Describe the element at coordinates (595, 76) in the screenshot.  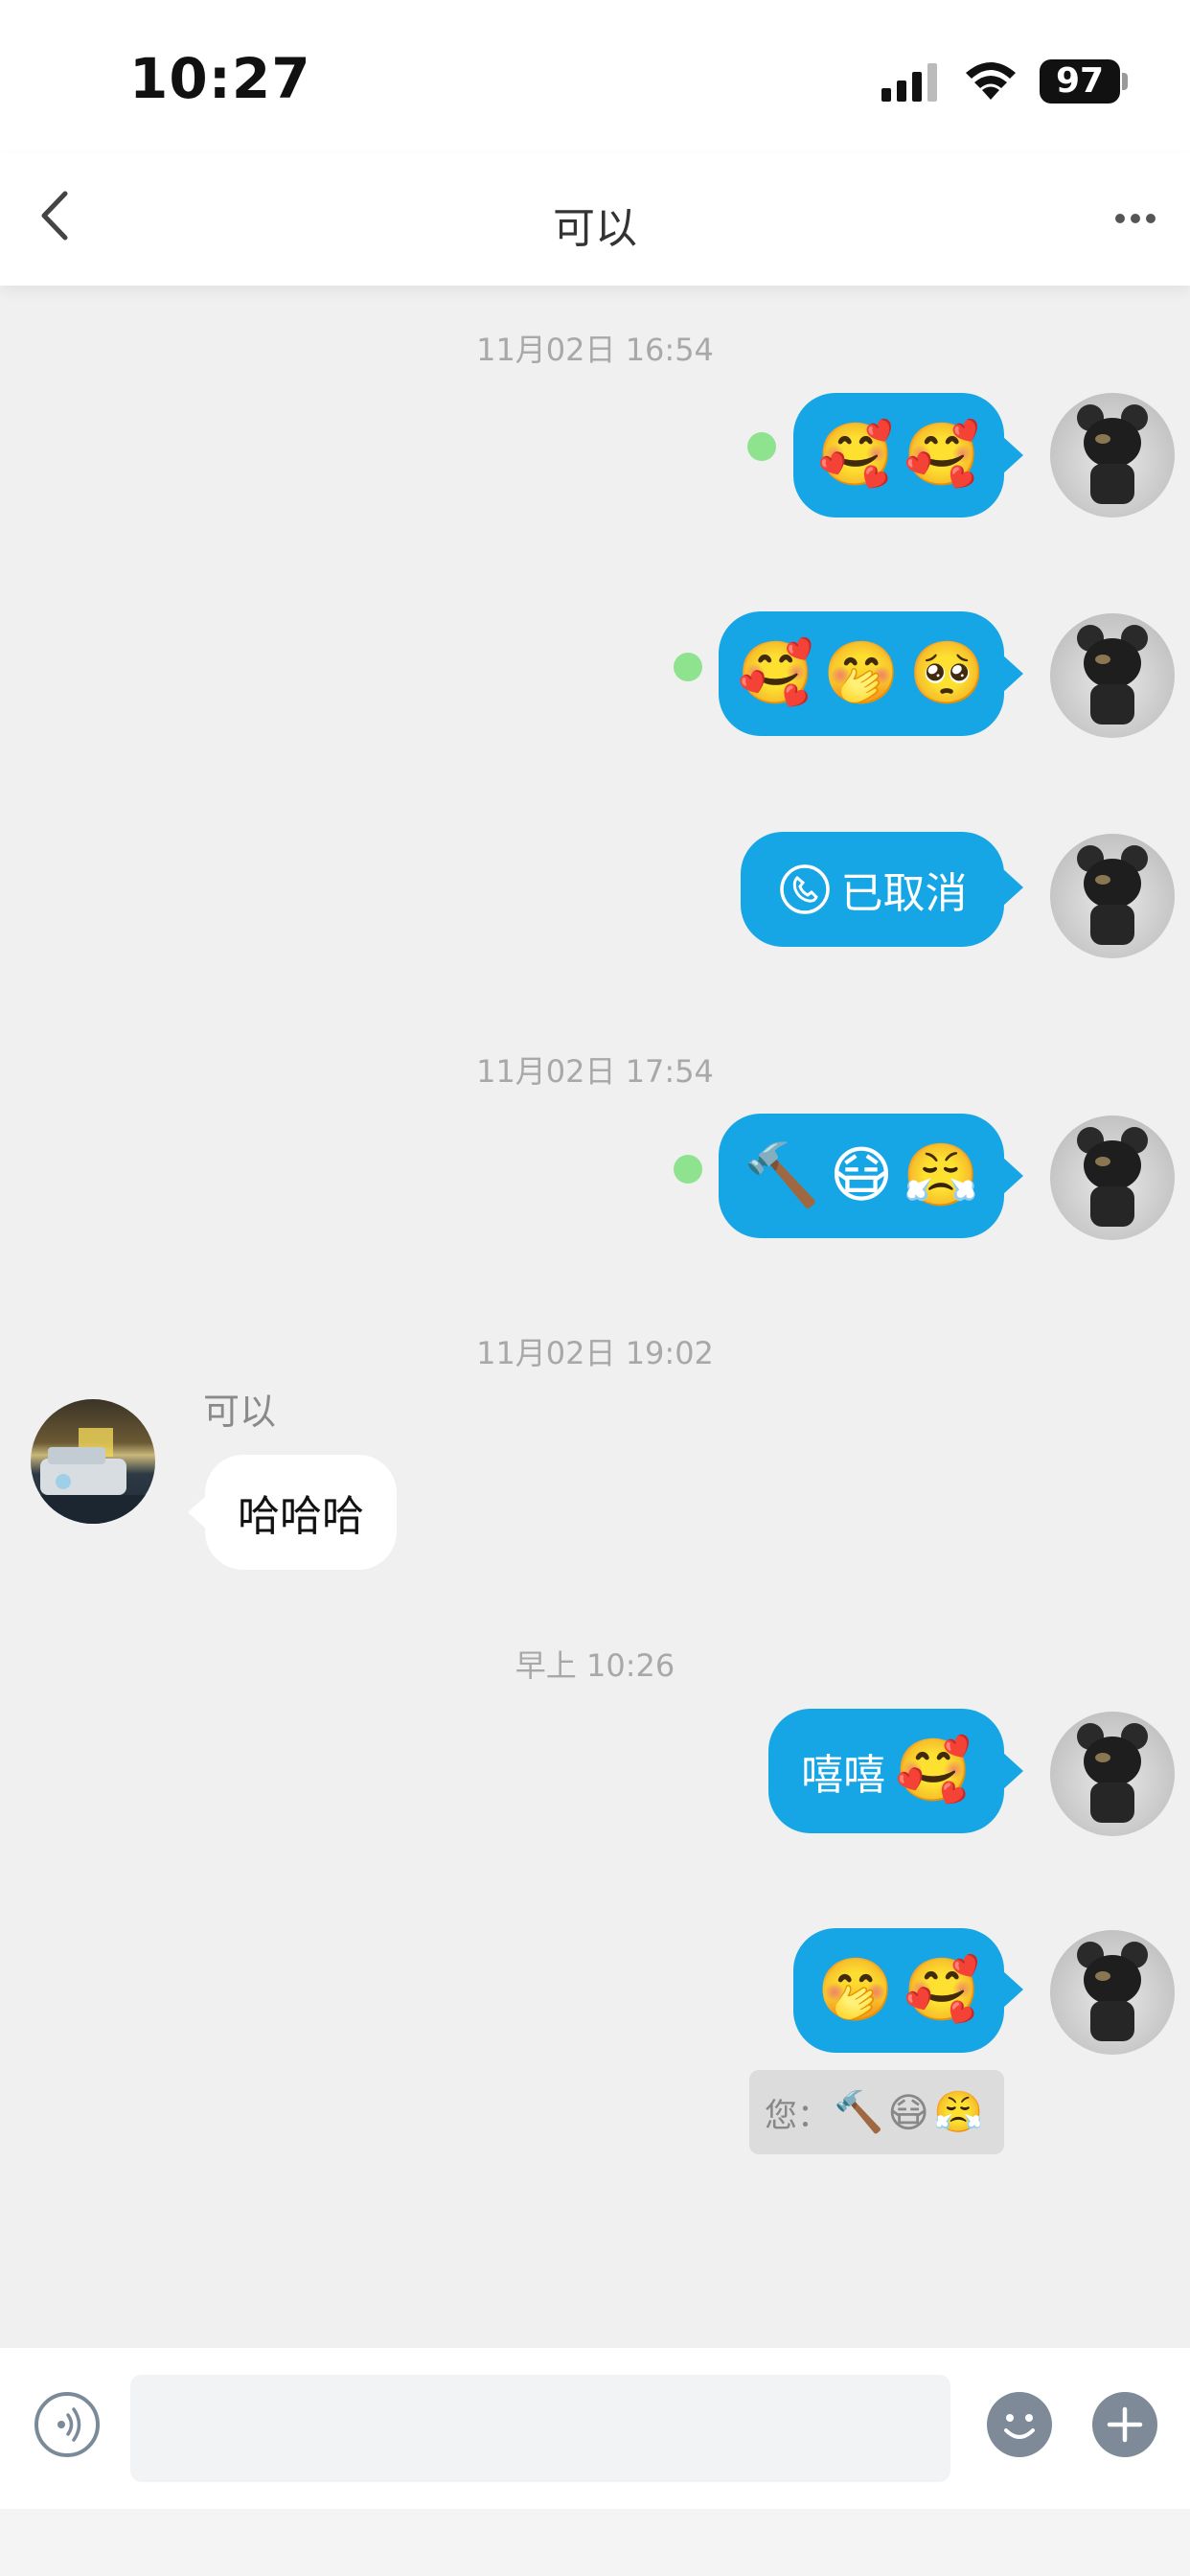
I see `status-bar: 10:27 97` at that location.